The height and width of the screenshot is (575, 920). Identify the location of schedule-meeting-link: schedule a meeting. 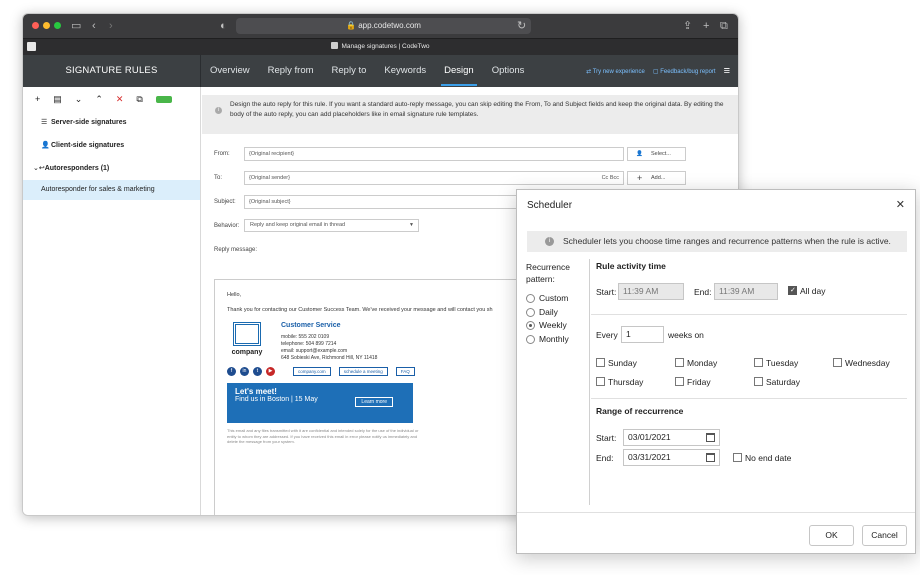
(363, 371).